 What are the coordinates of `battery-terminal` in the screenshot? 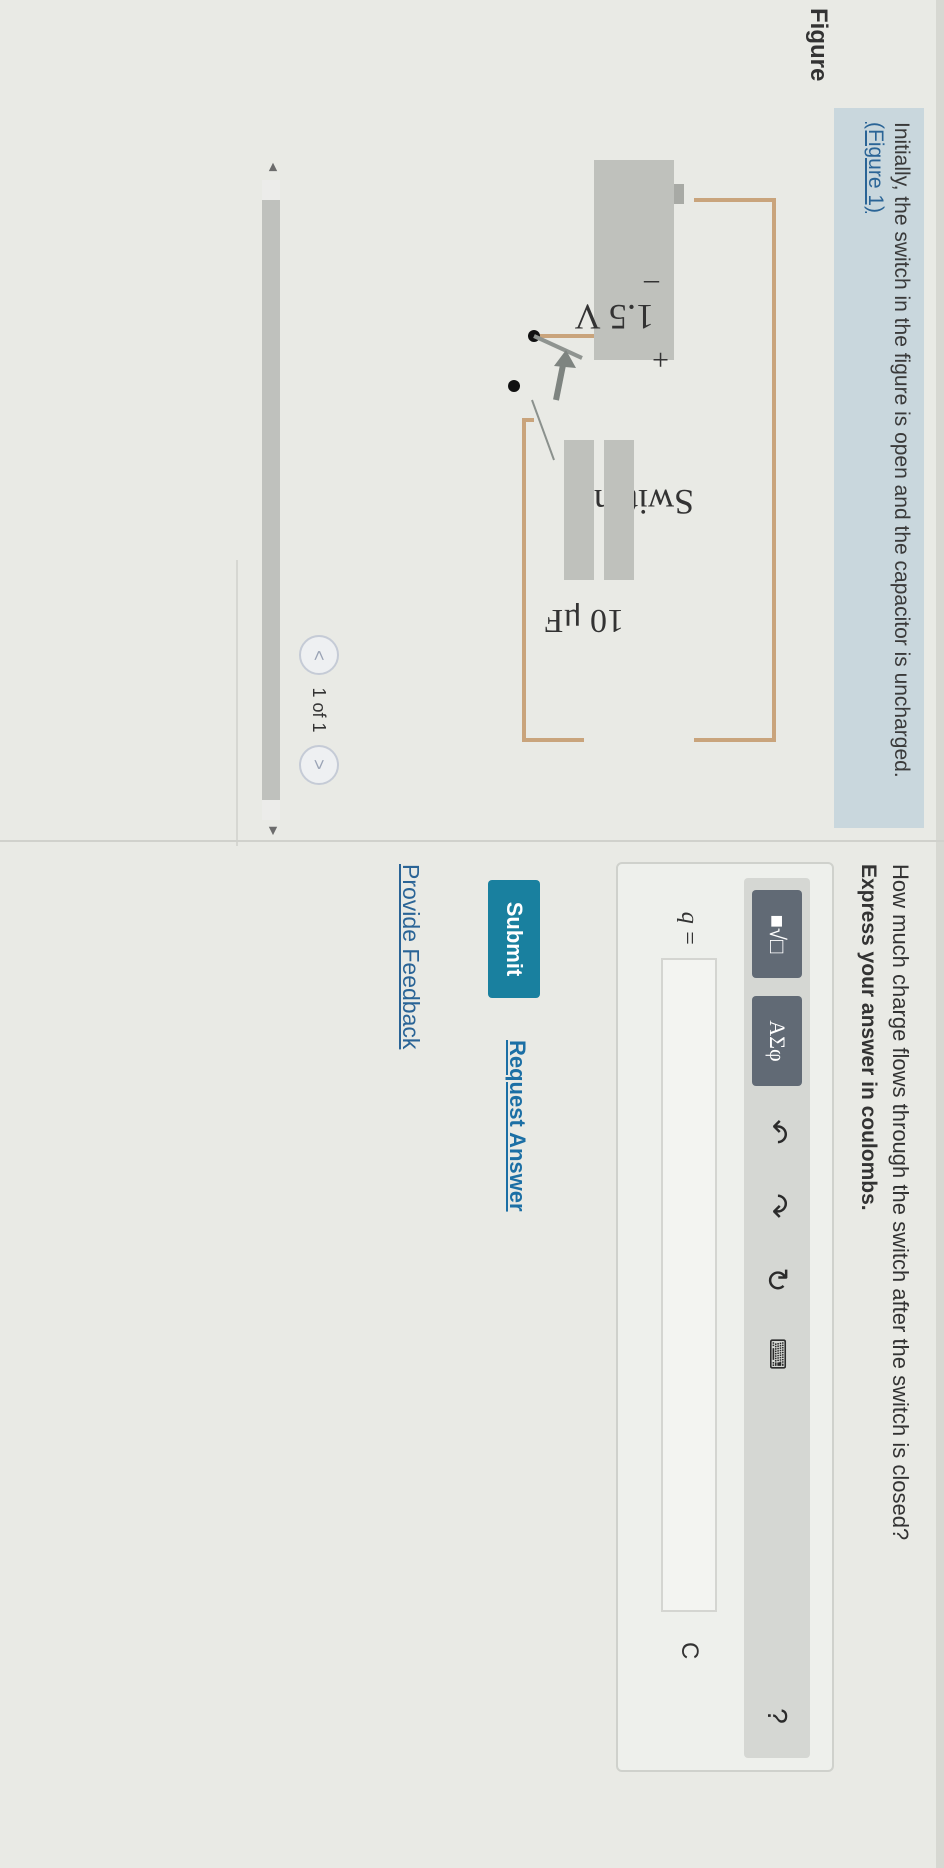 It's located at (679, 194).